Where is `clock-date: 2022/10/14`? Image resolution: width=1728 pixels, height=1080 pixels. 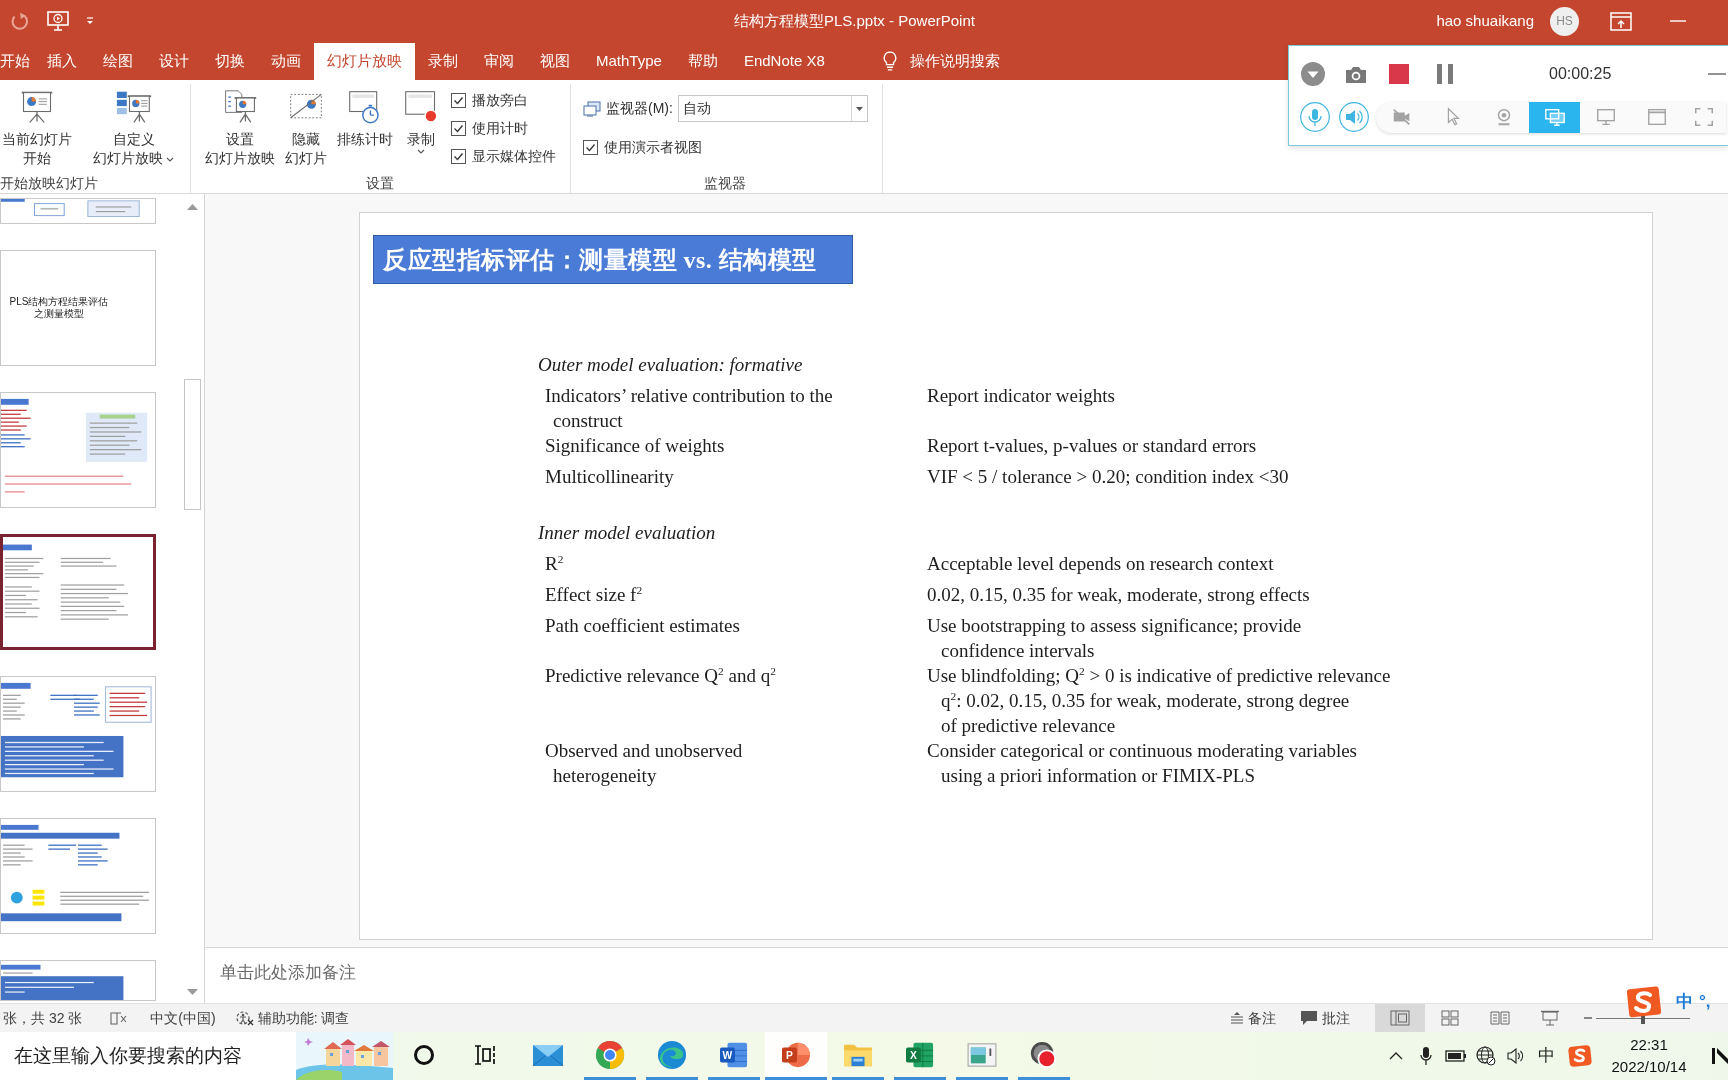
clock-date: 2022/10/14 is located at coordinates (1649, 1067).